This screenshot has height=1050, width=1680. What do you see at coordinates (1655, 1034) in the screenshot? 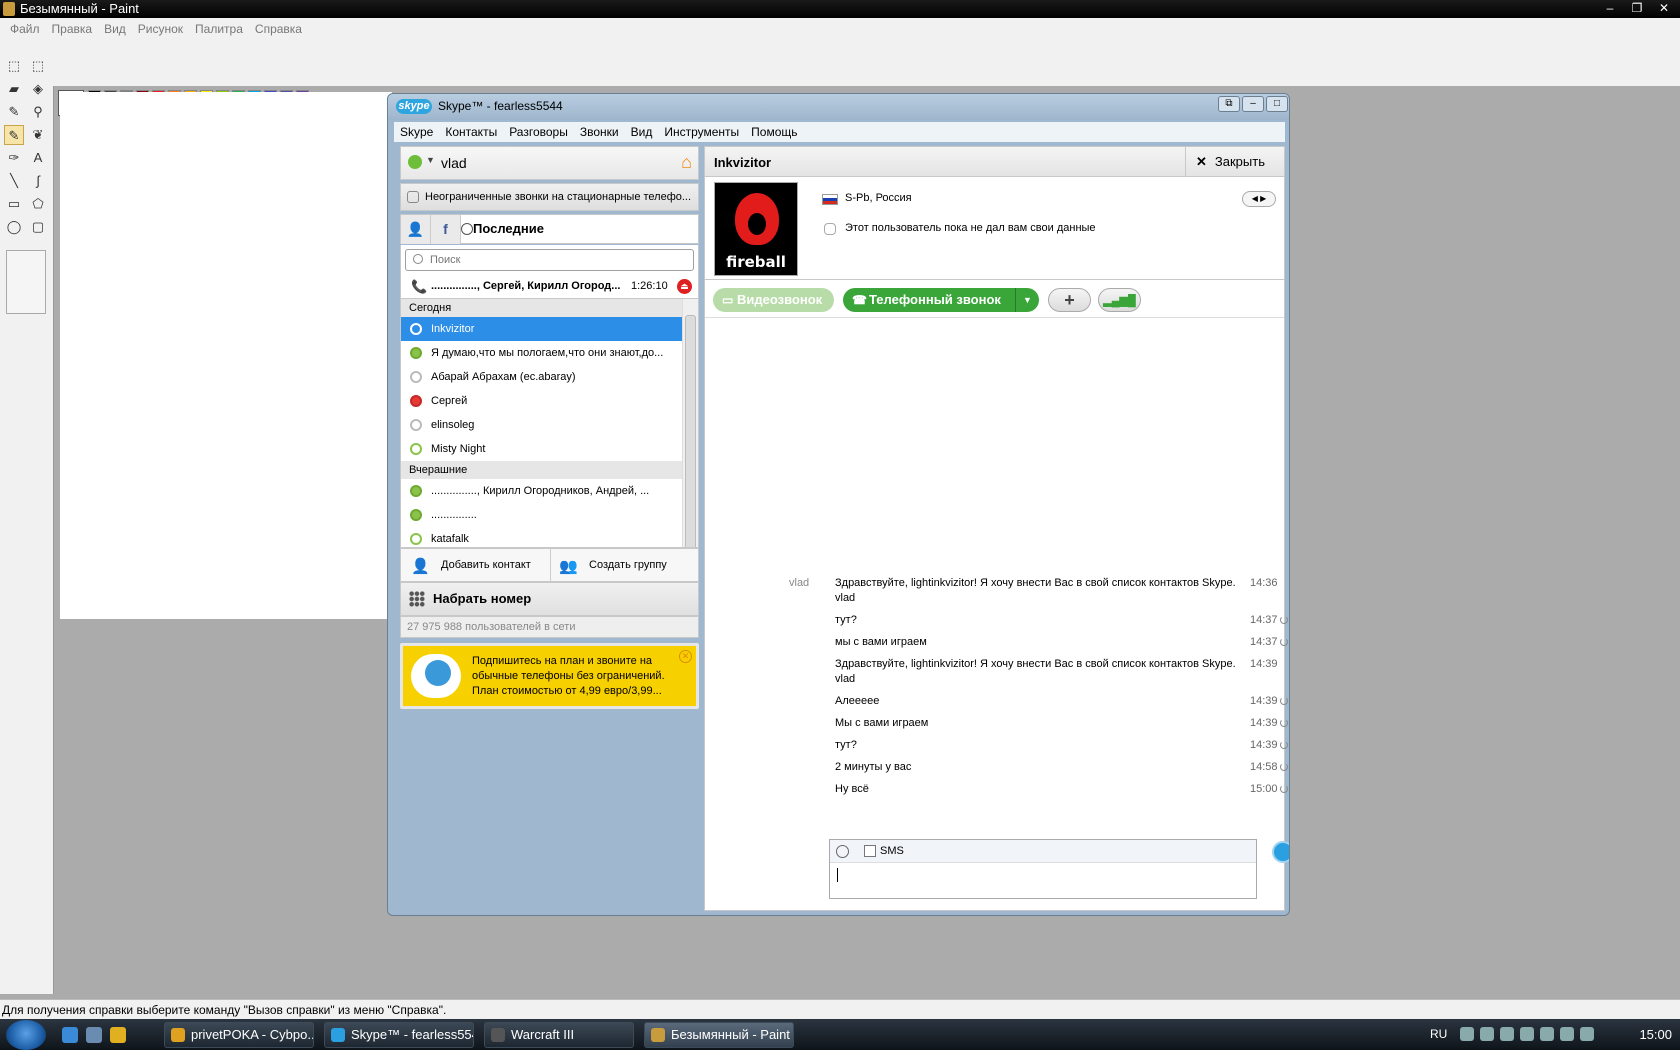
I see `clock: 15:00` at bounding box center [1655, 1034].